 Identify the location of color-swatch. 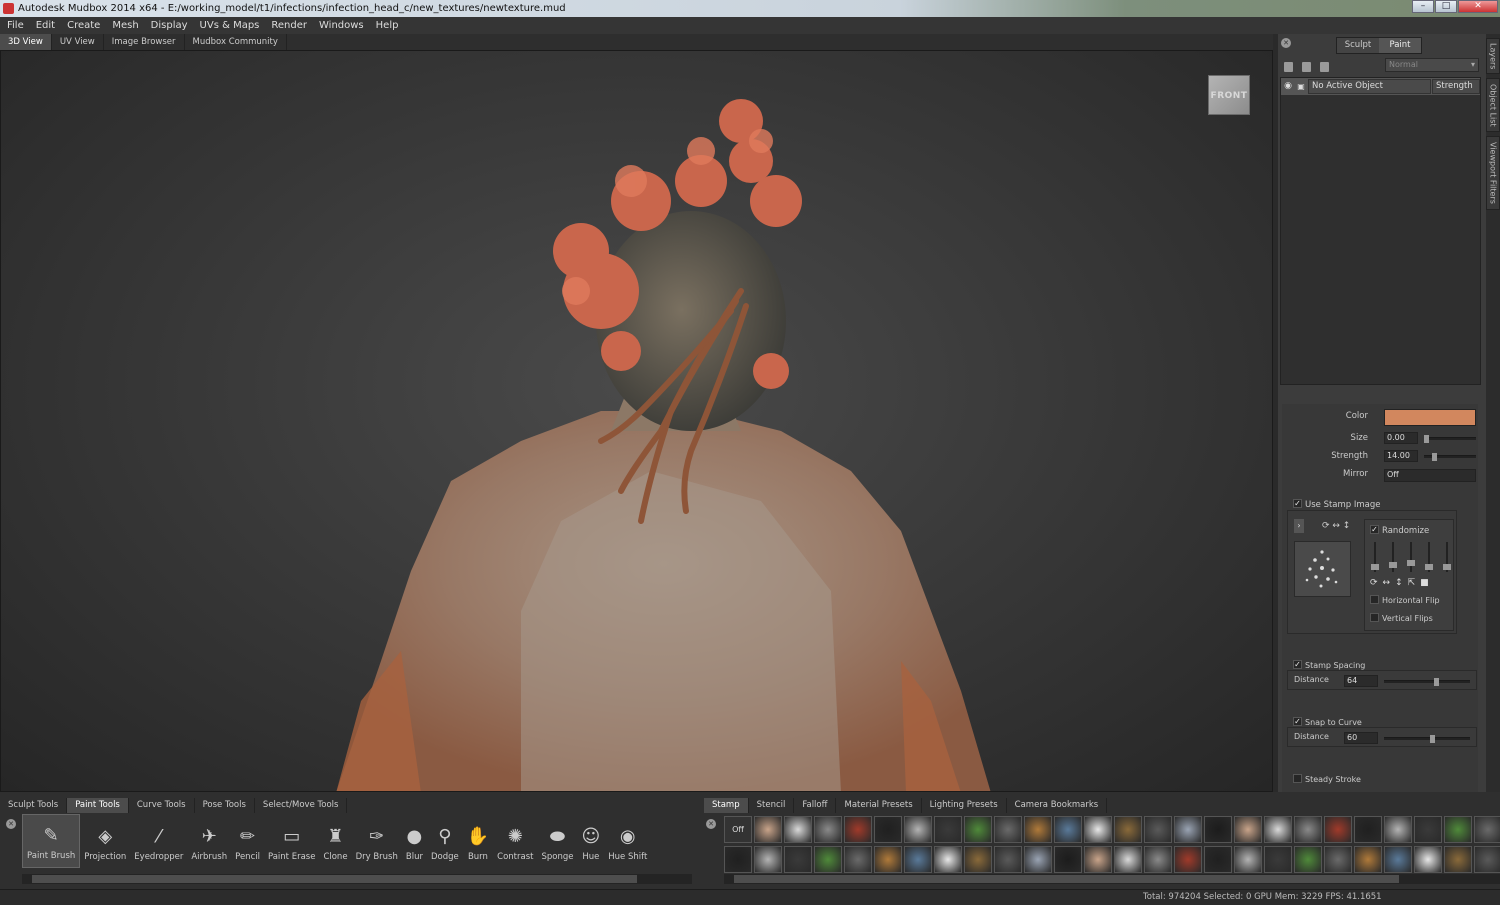
(1430, 417).